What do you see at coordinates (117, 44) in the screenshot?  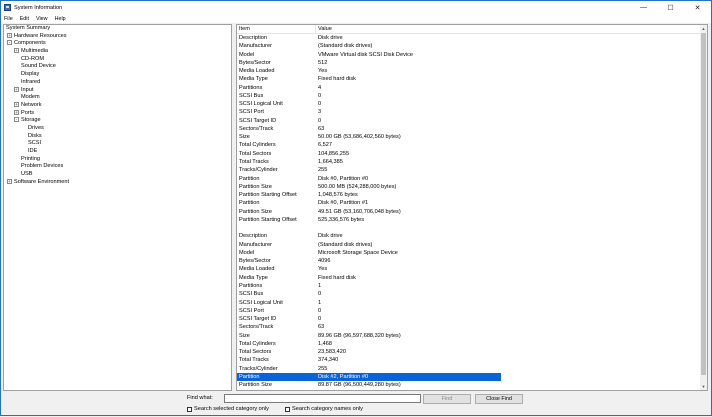 I see `tree-item-components: - Components` at bounding box center [117, 44].